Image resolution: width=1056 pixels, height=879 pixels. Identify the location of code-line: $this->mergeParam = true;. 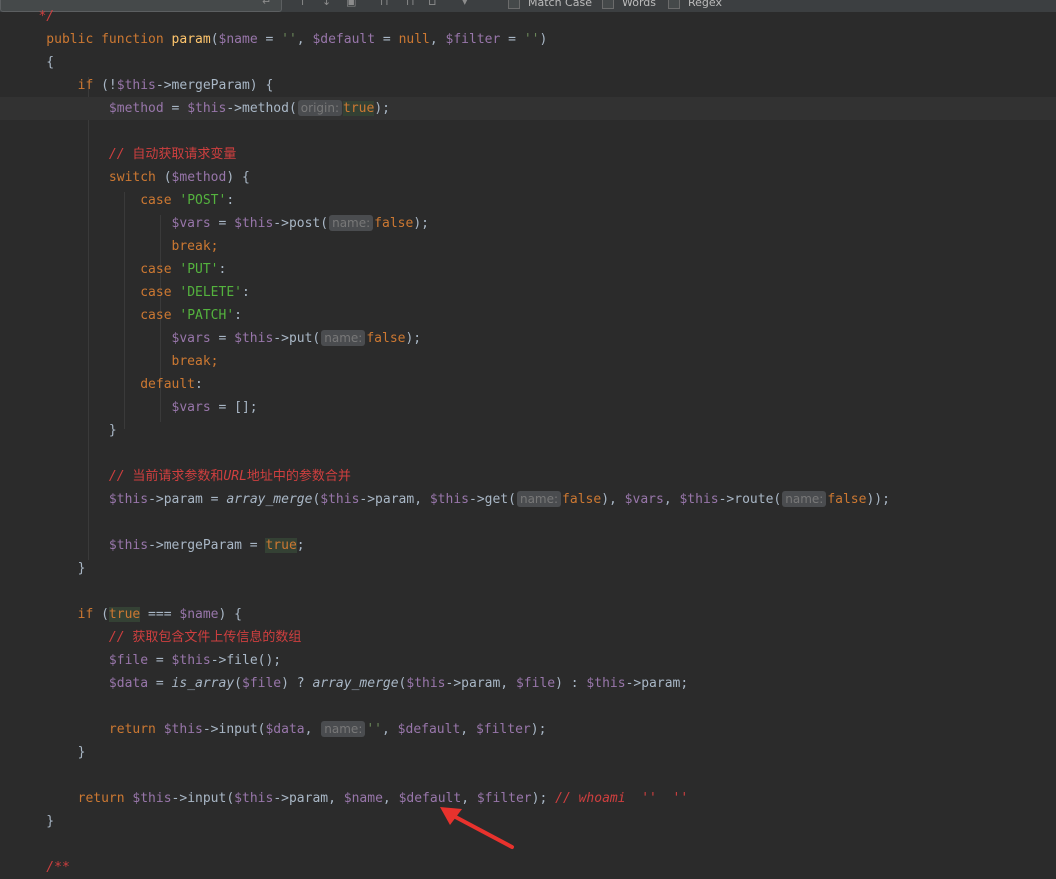
(528, 545).